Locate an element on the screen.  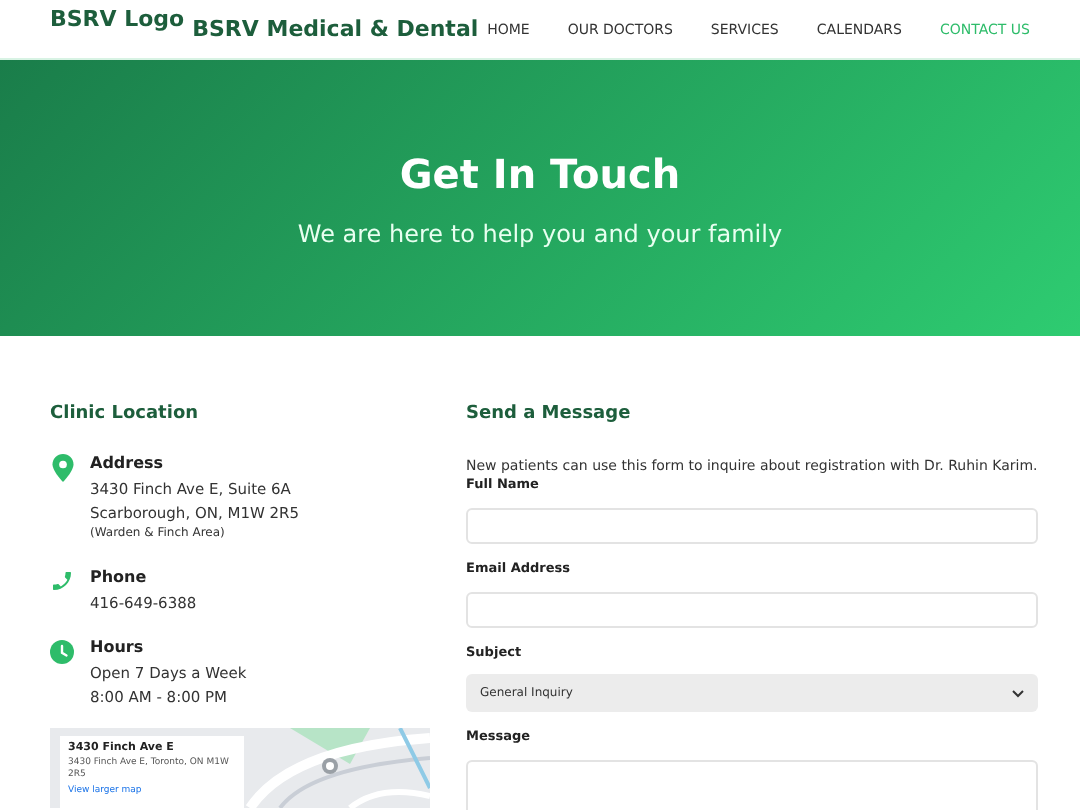
map-pin-icon is located at coordinates (62, 467).